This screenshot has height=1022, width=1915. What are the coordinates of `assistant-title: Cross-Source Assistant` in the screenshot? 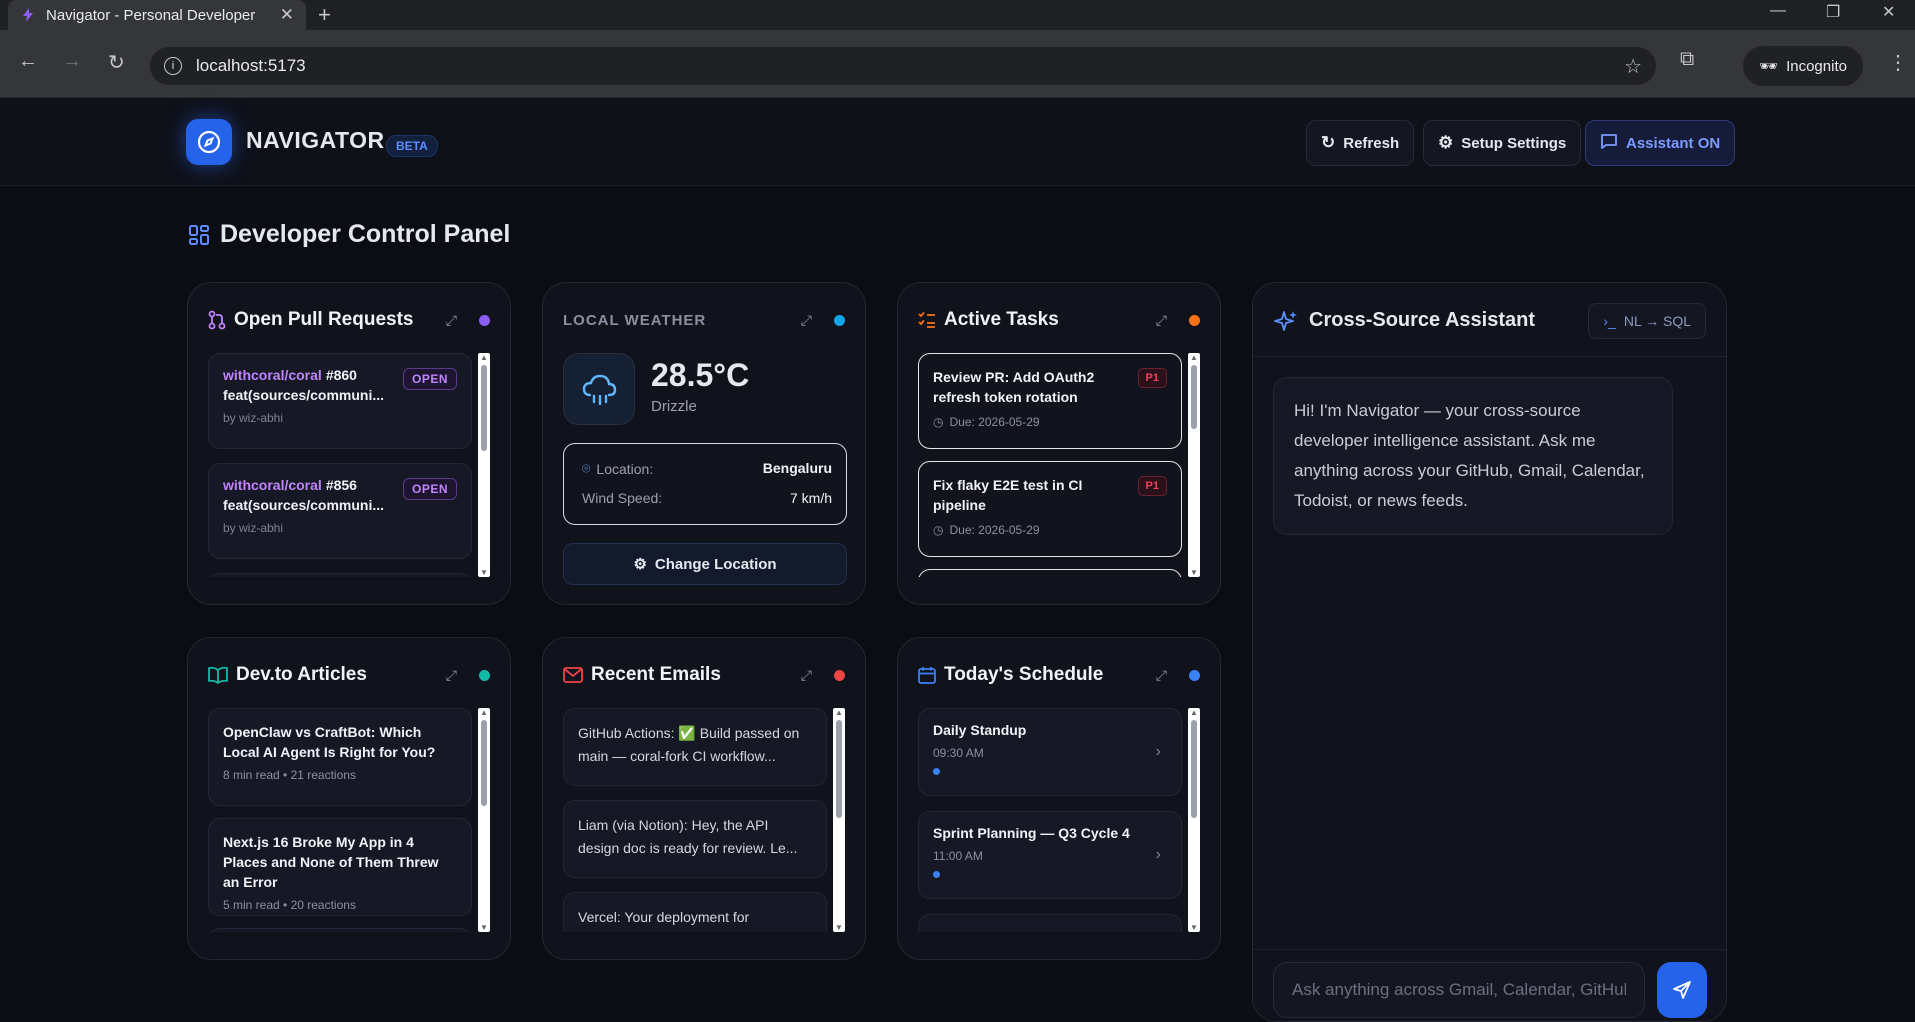 It's located at (1422, 320).